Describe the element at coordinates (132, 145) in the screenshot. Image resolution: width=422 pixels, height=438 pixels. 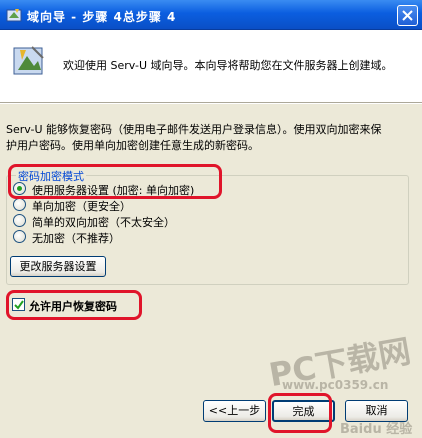
I see `description-line-2: 护用户密码。使用单向加密创建任意生成的新密码。` at that location.